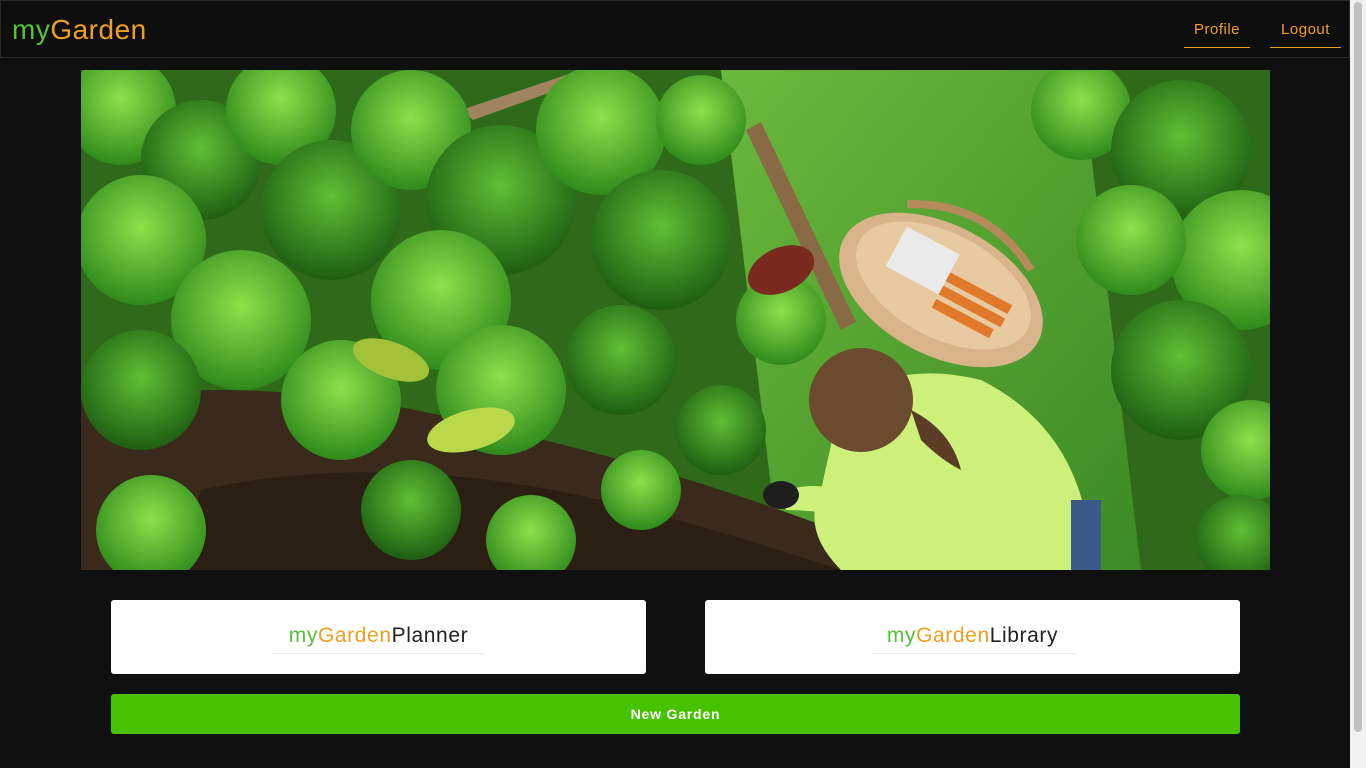 The height and width of the screenshot is (768, 1366). I want to click on garden-library-title: myGardenLibrary, so click(972, 636).